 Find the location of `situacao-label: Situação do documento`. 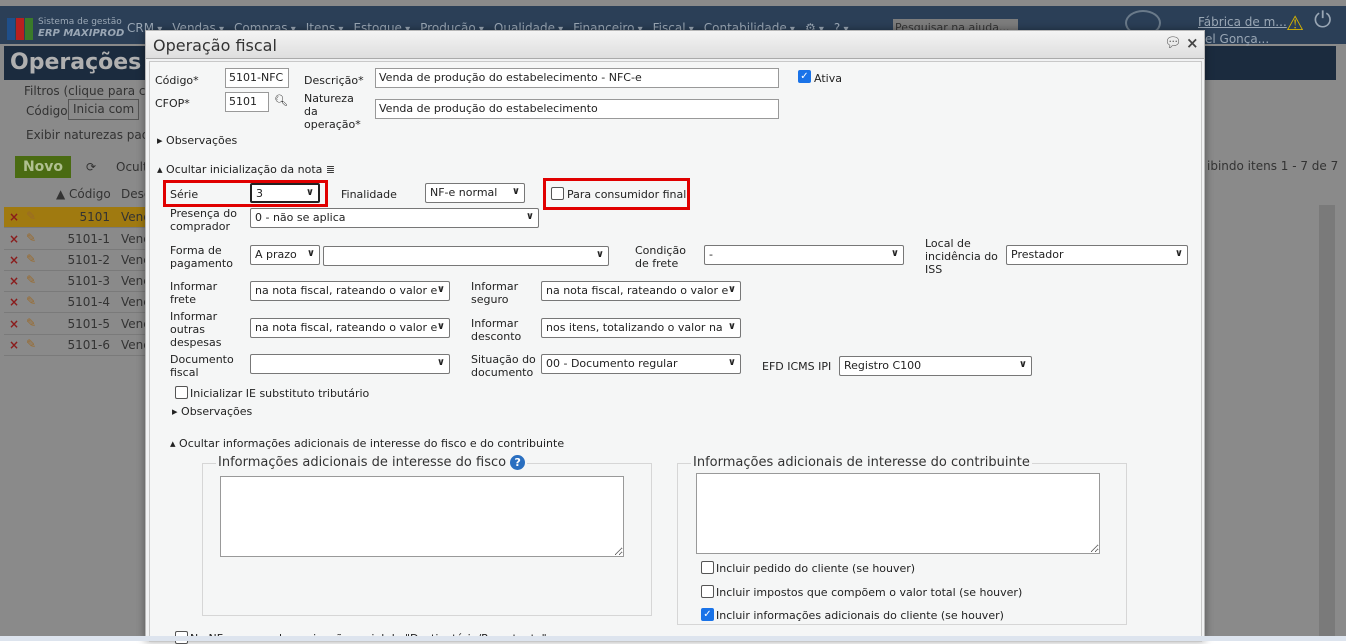

situacao-label: Situação do documento is located at coordinates (503, 366).